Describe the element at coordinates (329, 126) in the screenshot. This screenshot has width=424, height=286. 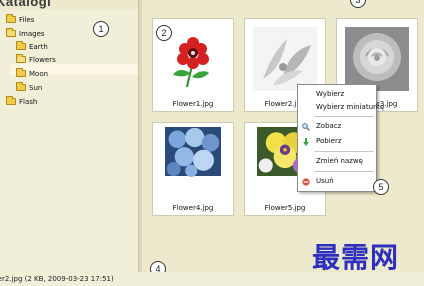
I see `menu-item-label: Zobacz` at that location.